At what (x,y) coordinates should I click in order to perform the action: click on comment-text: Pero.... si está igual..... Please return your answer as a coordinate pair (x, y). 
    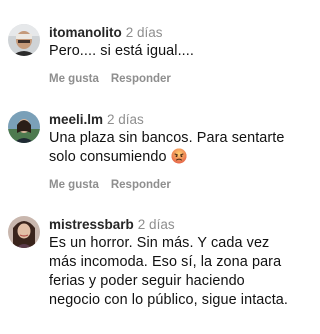
    Looking at the image, I should click on (121, 51).